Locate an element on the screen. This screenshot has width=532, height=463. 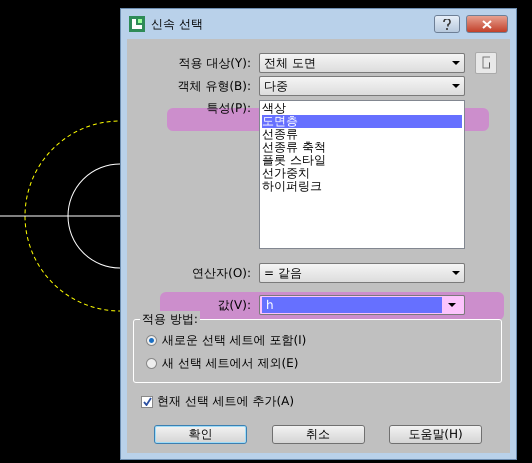
select-objects-button is located at coordinates (486, 63).